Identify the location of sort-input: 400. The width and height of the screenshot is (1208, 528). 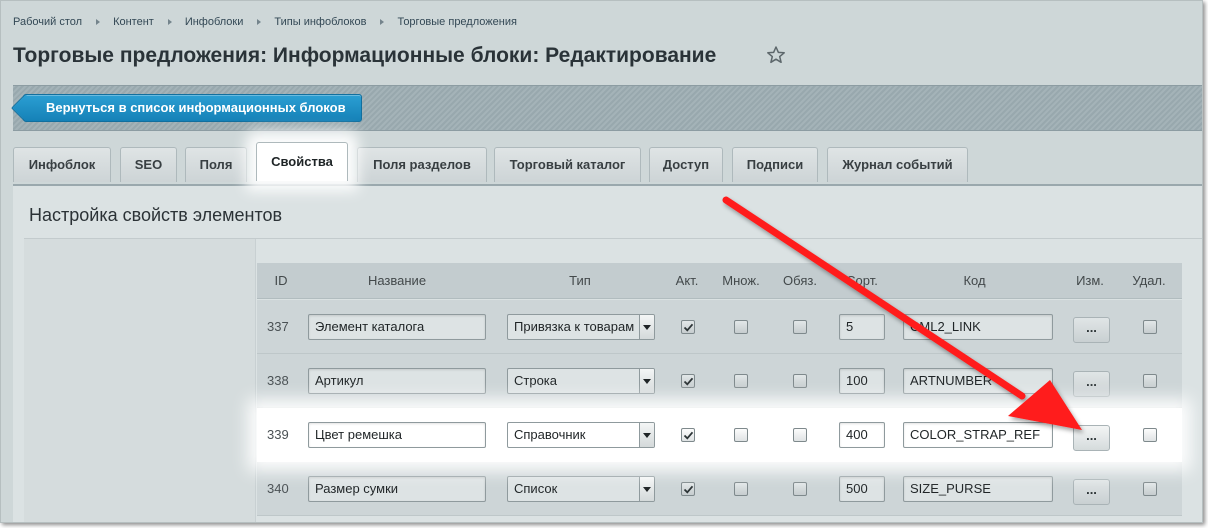
(862, 435).